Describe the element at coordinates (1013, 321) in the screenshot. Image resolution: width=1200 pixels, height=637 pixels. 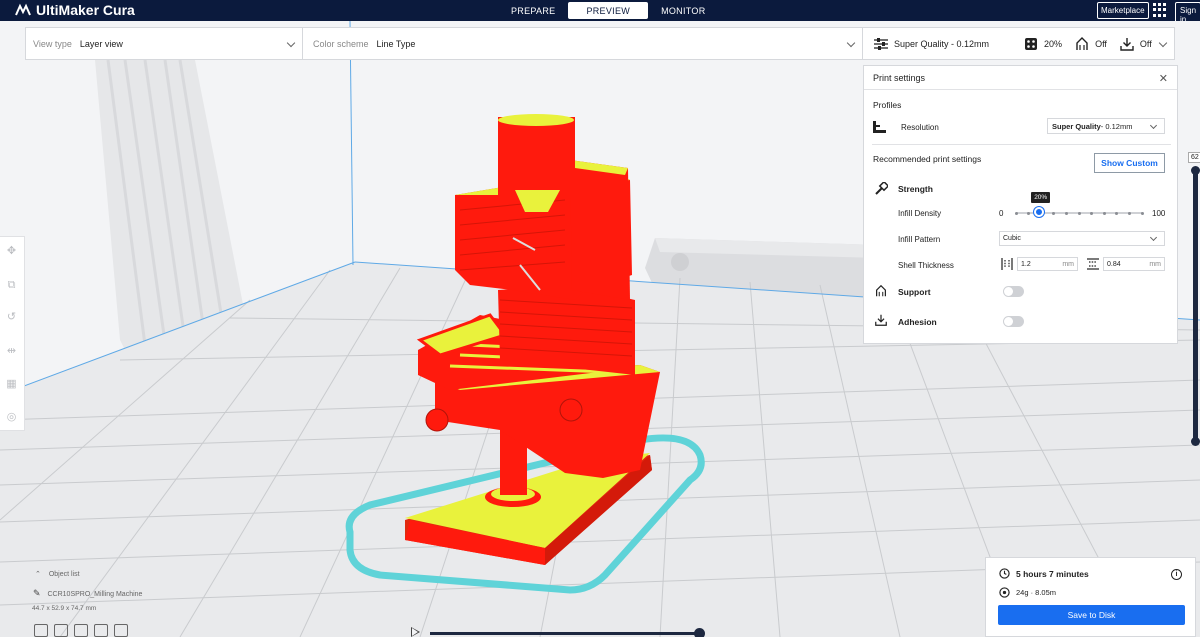
I see `adhesion-toggle` at that location.